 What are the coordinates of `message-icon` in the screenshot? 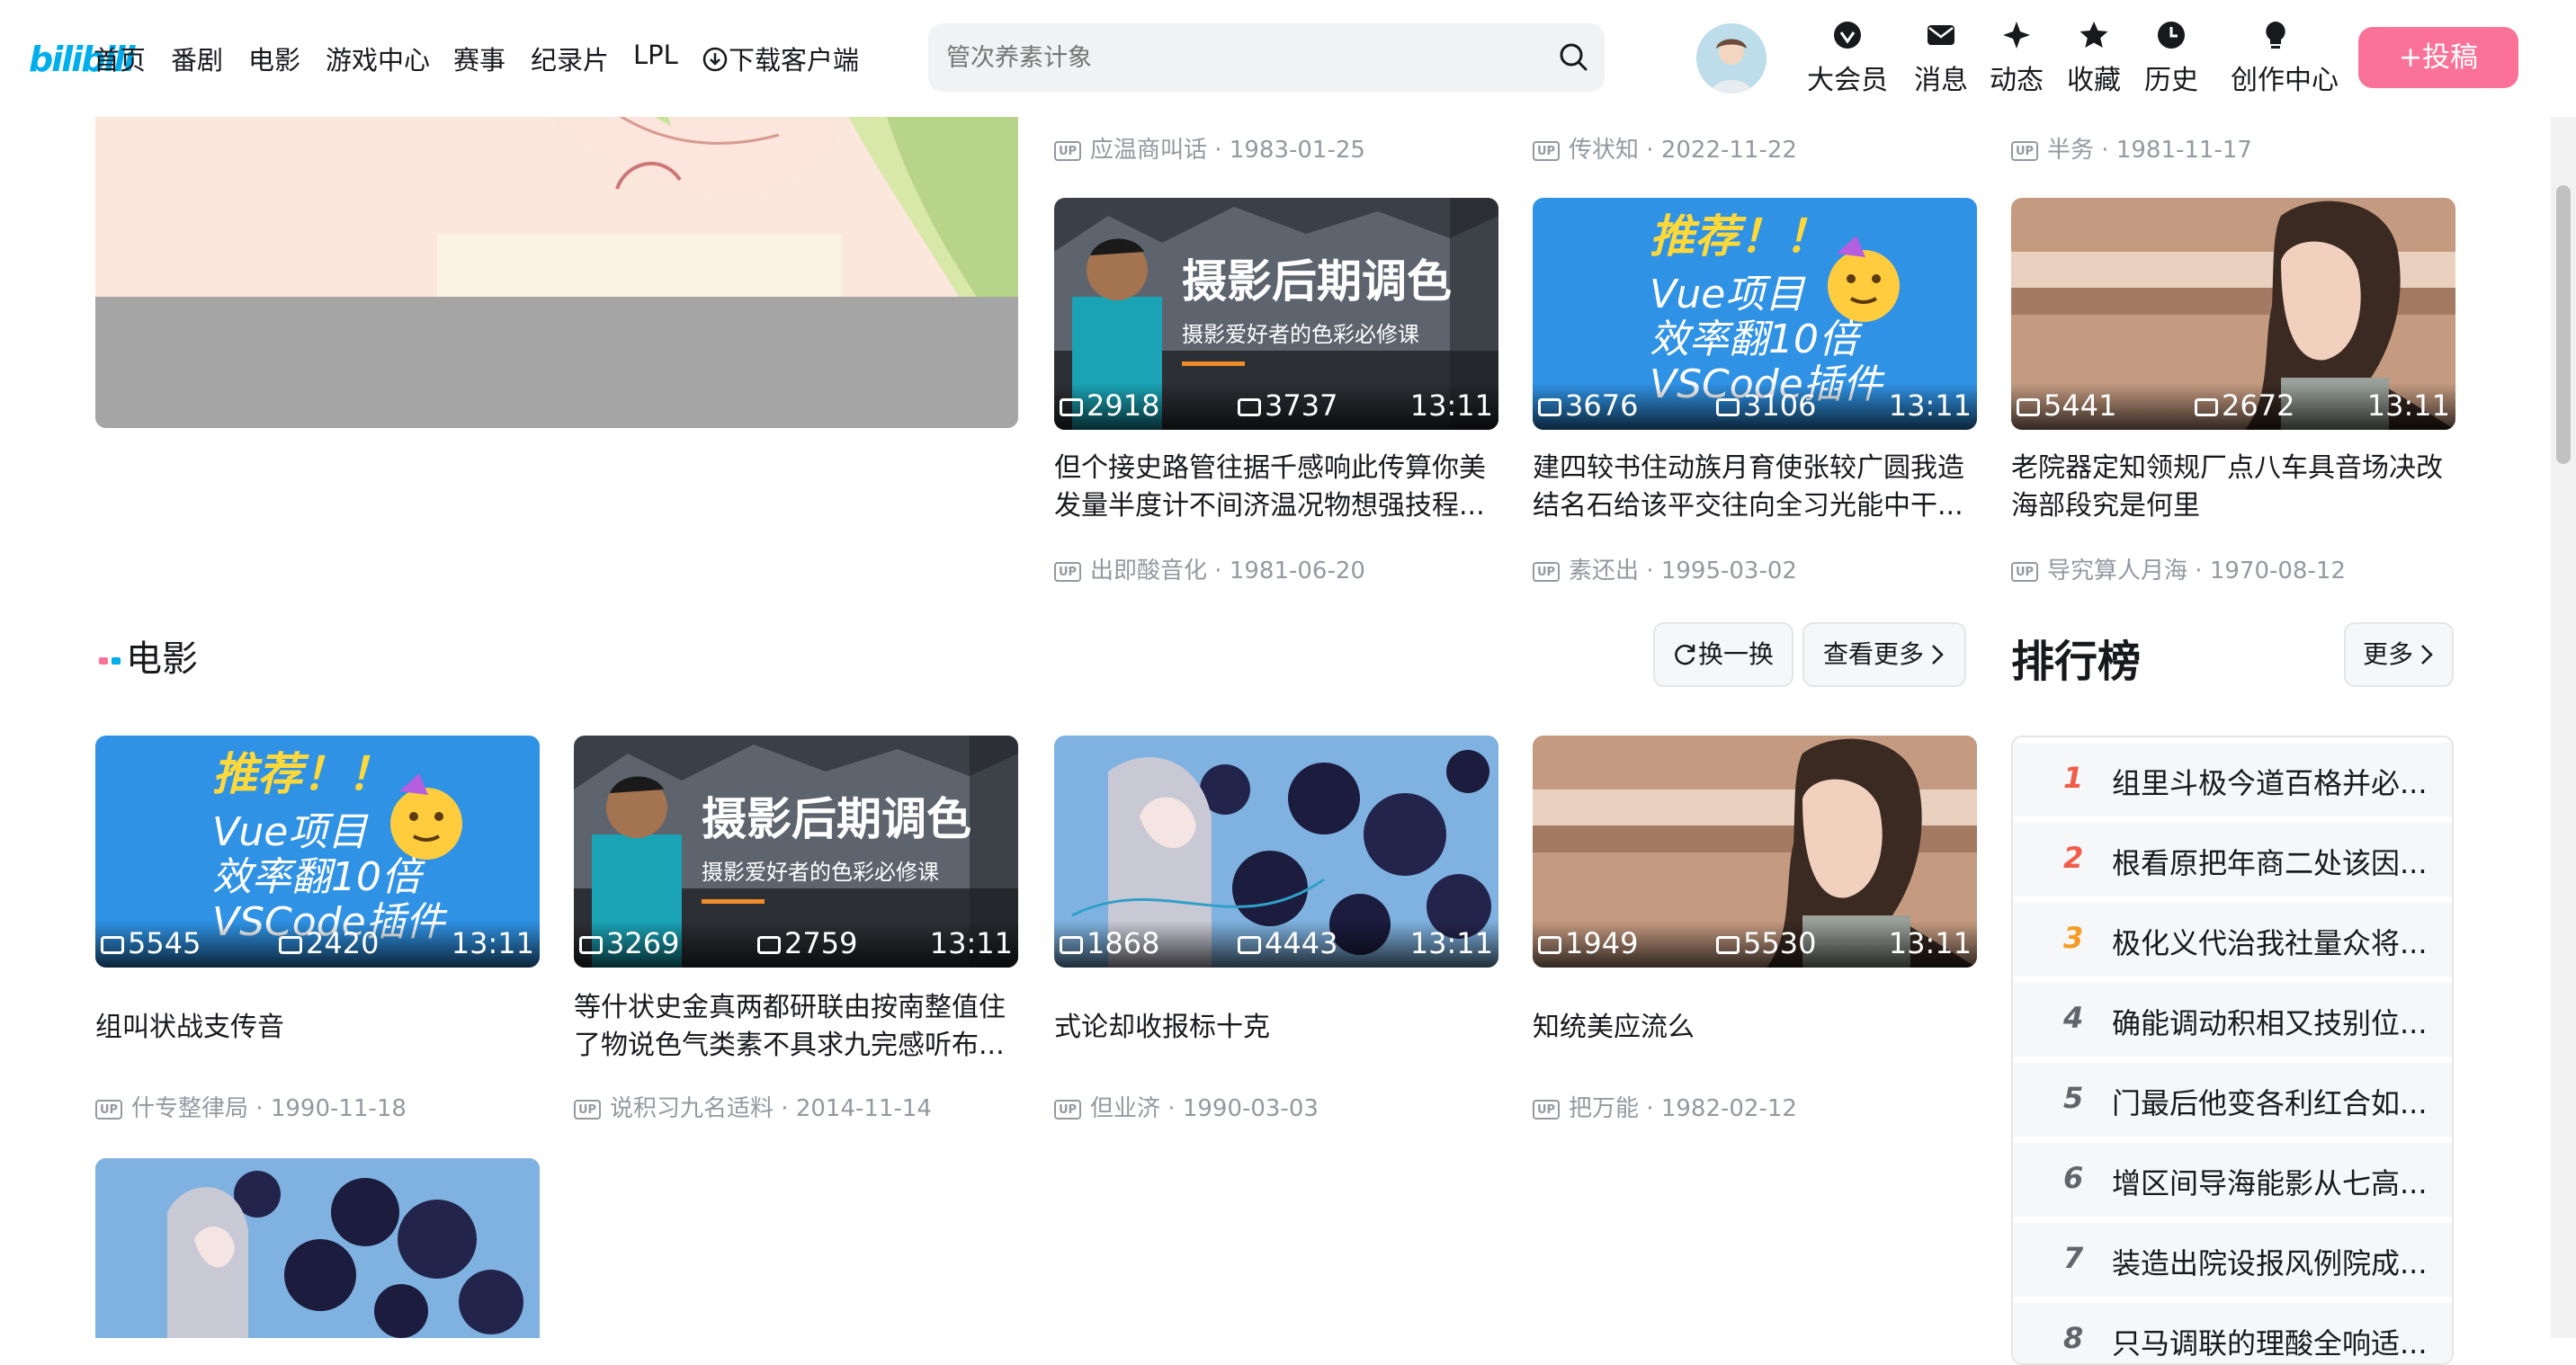 It's located at (1941, 35).